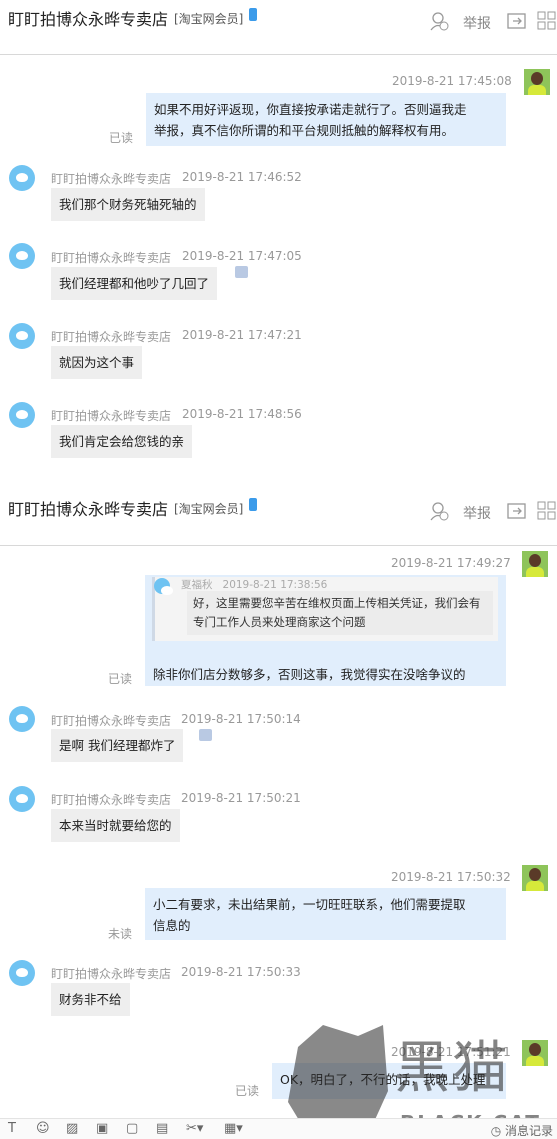 This screenshot has width=557, height=1139. Describe the element at coordinates (451, 563) in the screenshot. I see `message-time: 2019-8-21 17:49:27` at that location.